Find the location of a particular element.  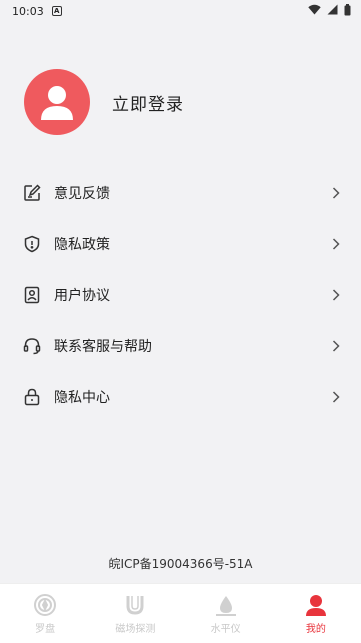

menu-item-privacy-policy: 隐私政策 is located at coordinates (180, 243).